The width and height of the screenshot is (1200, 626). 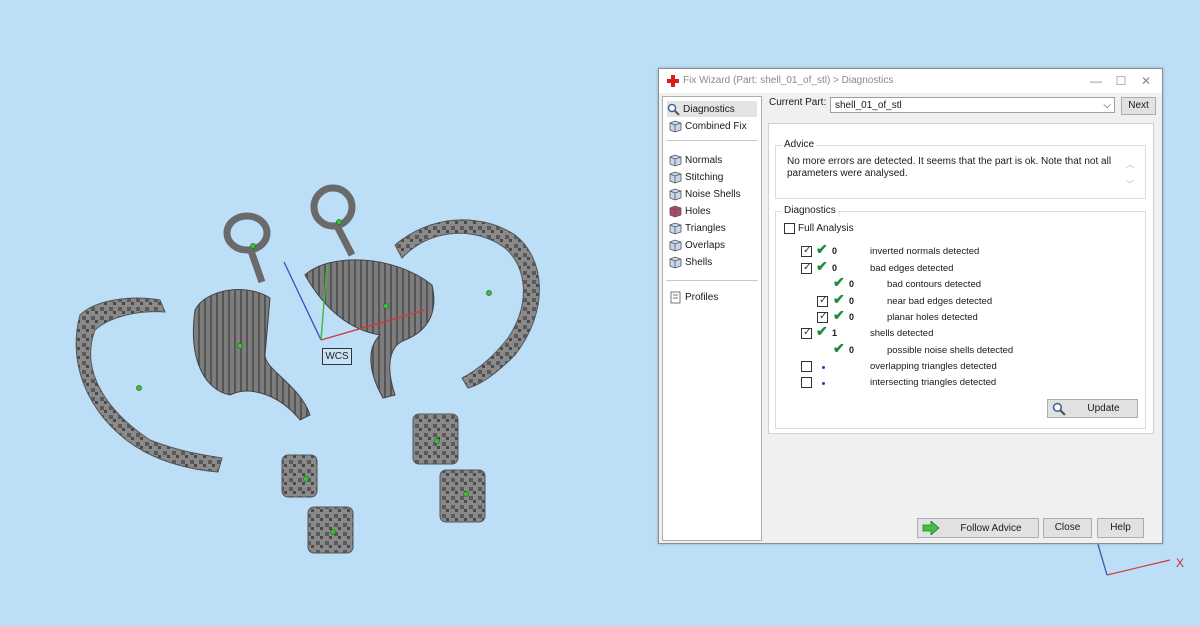 I want to click on fan-left, so click(x=251, y=355).